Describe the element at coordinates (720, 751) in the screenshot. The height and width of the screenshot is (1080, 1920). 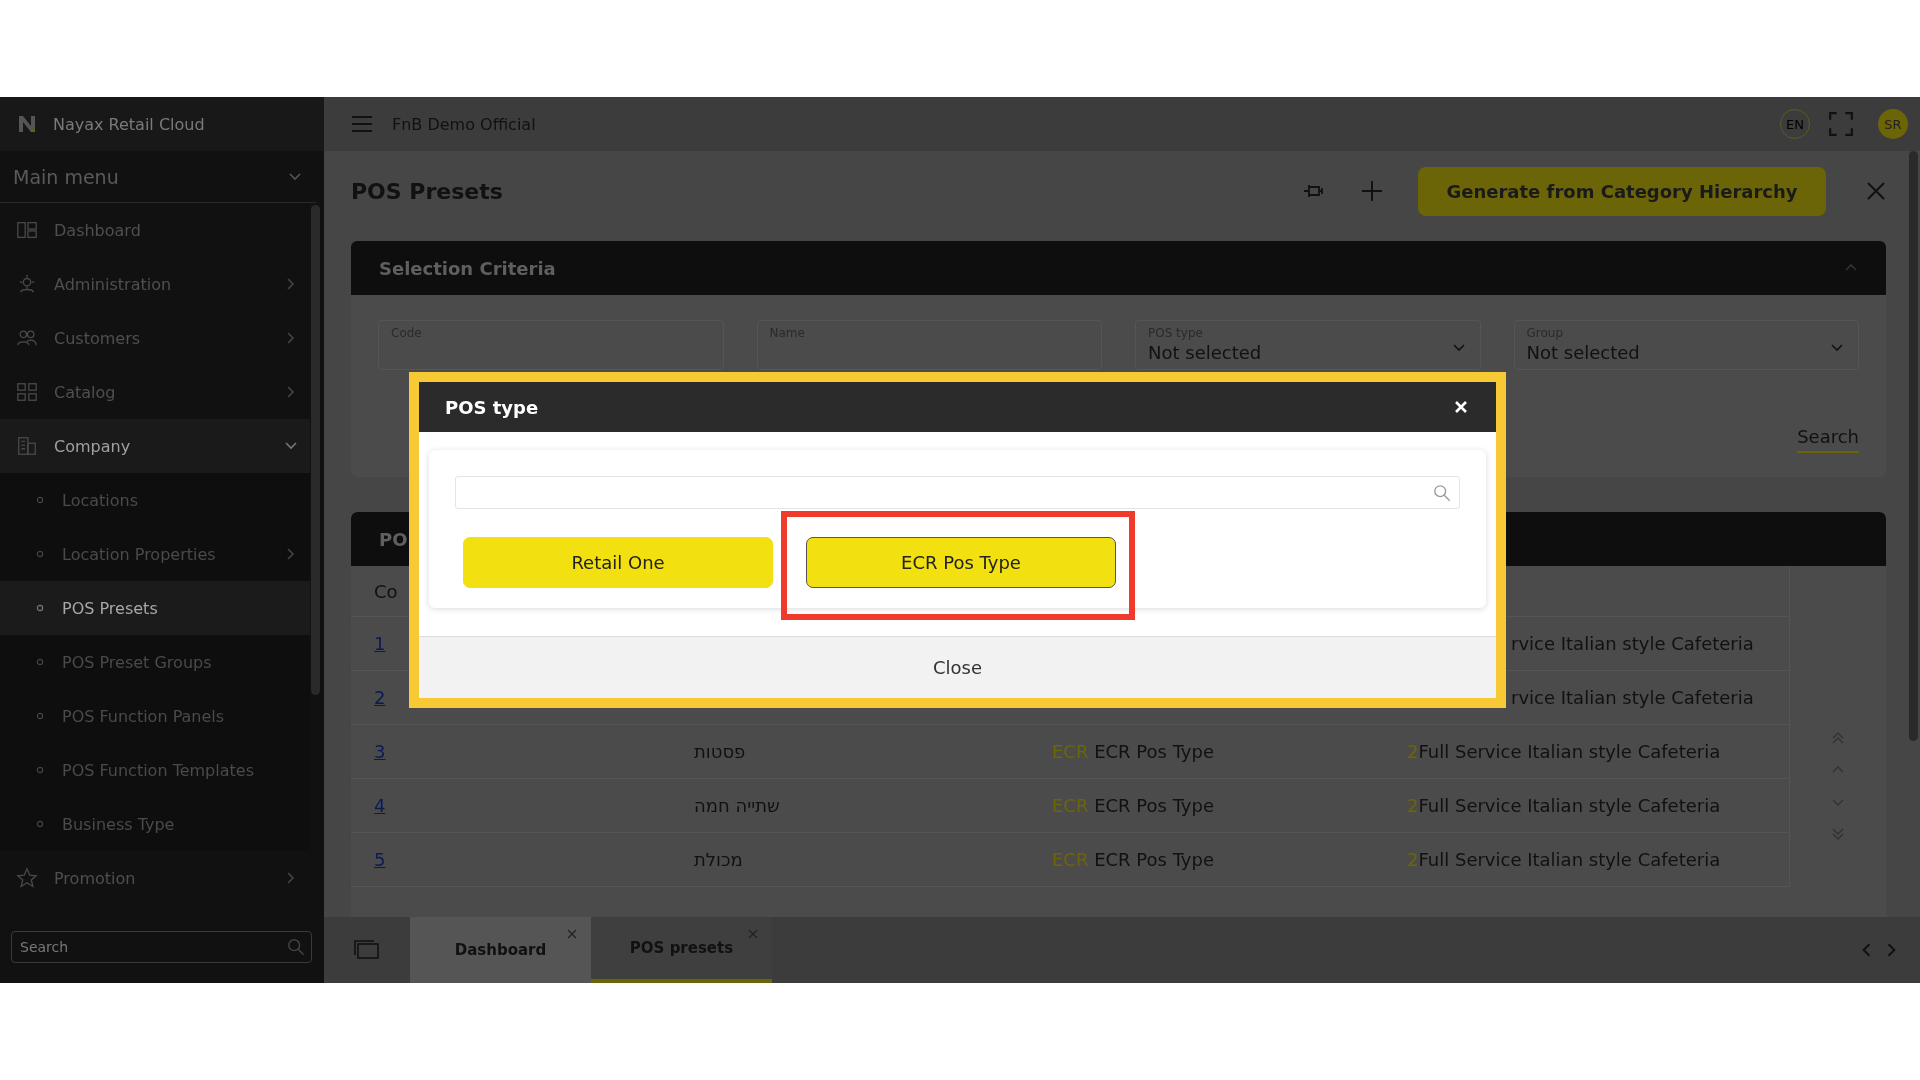
I see `table-cell: פסטות` at that location.